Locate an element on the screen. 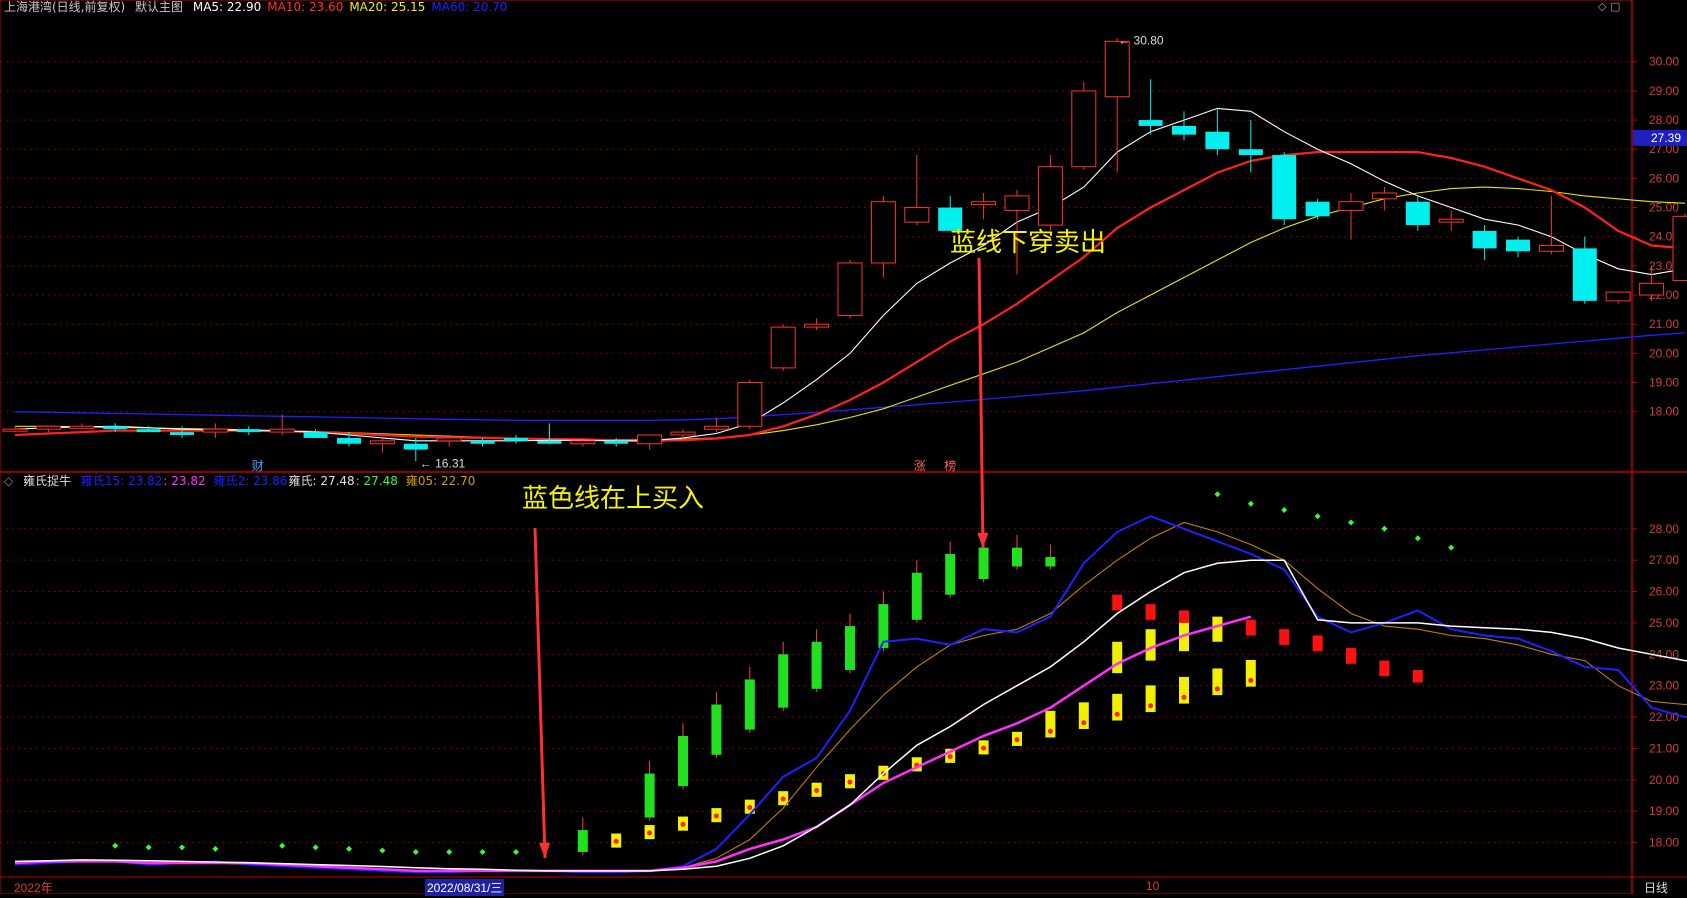  main-tick-label: 29.00 is located at coordinates (1664, 91).